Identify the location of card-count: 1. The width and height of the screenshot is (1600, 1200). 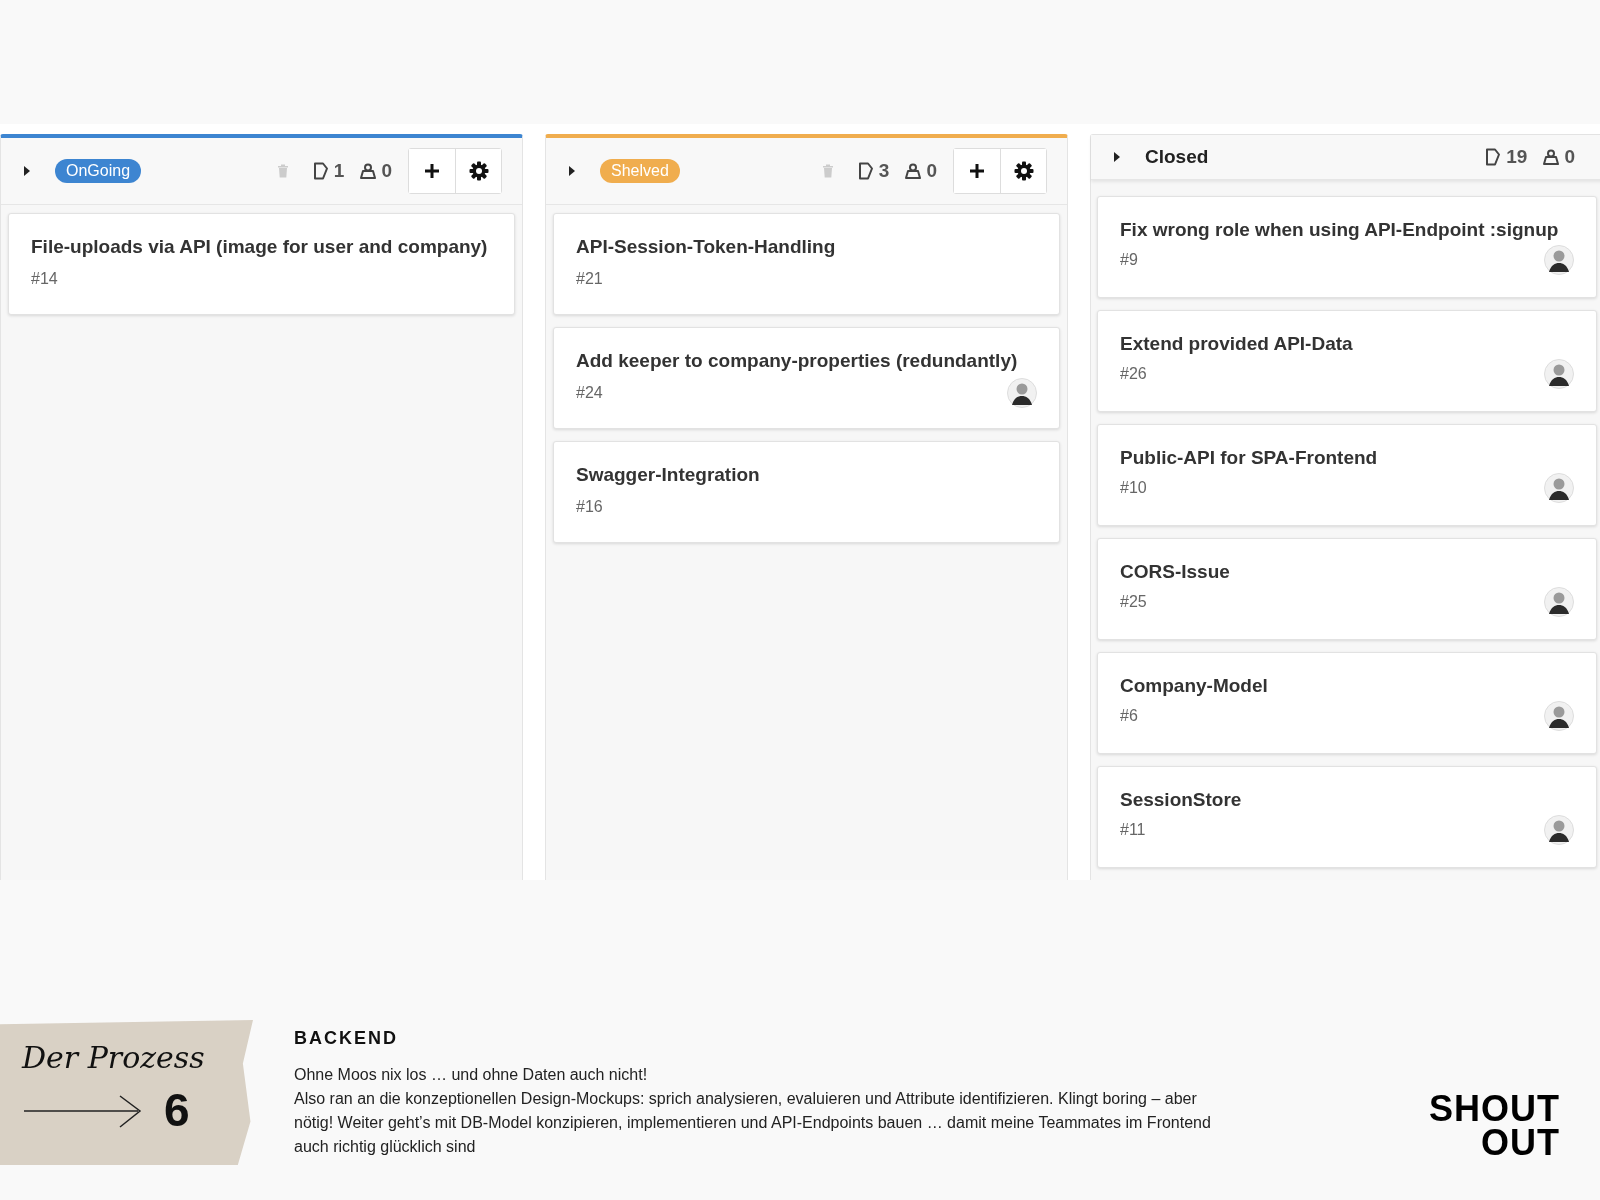
(339, 171).